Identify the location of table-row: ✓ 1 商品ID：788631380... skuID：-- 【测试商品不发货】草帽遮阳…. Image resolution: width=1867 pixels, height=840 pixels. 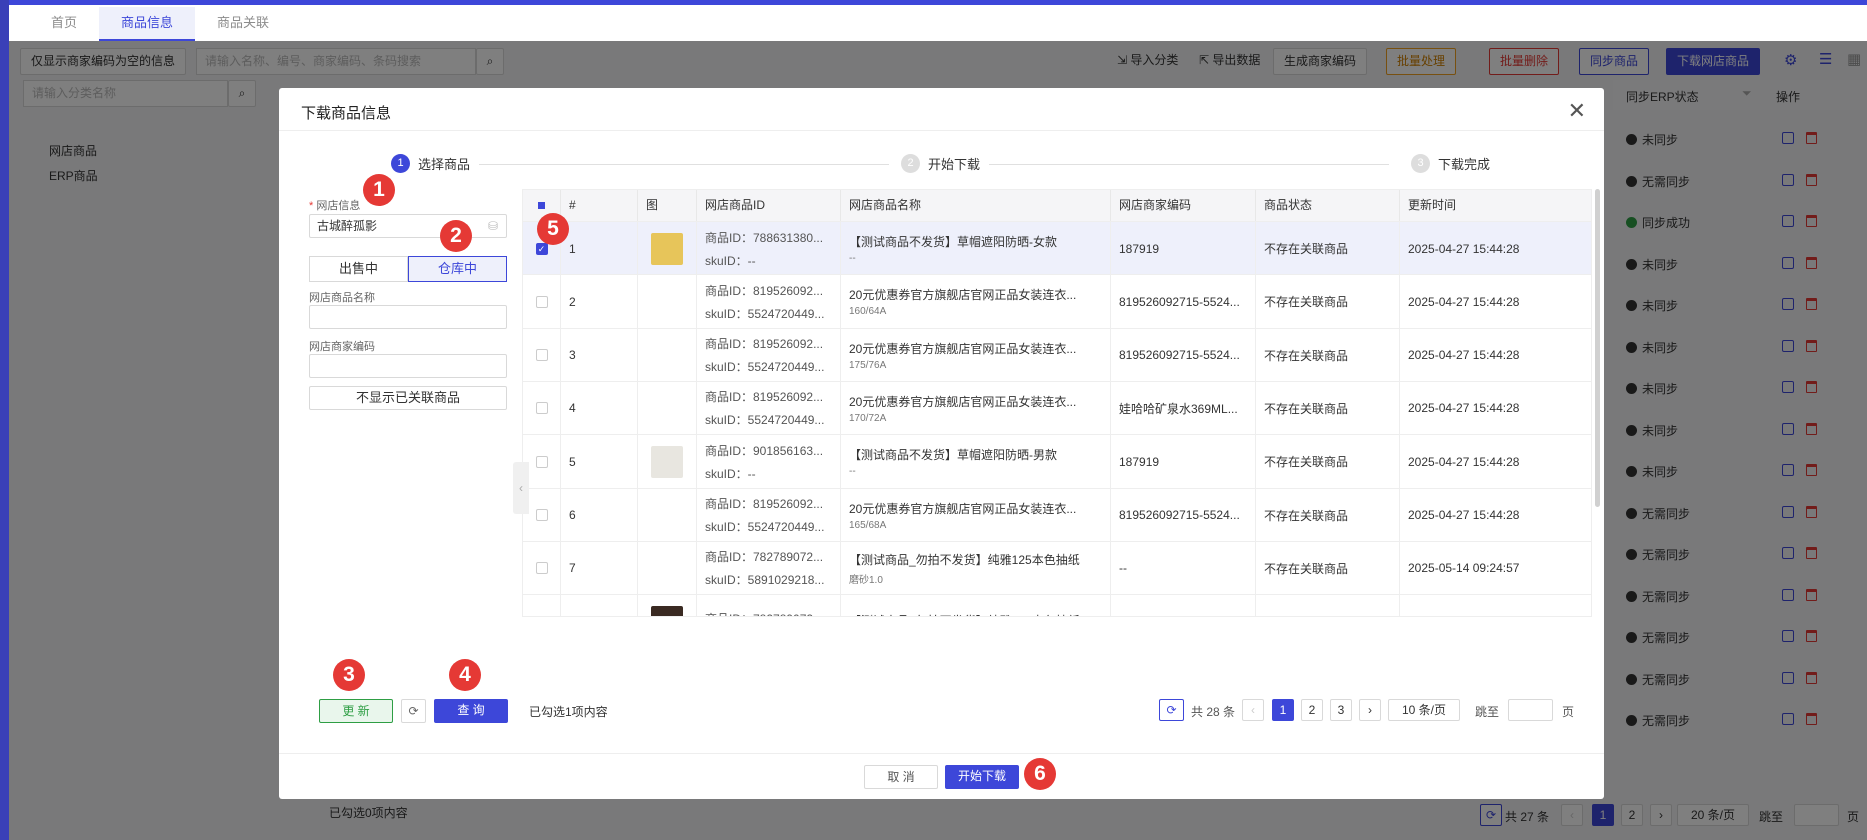
(1057, 248).